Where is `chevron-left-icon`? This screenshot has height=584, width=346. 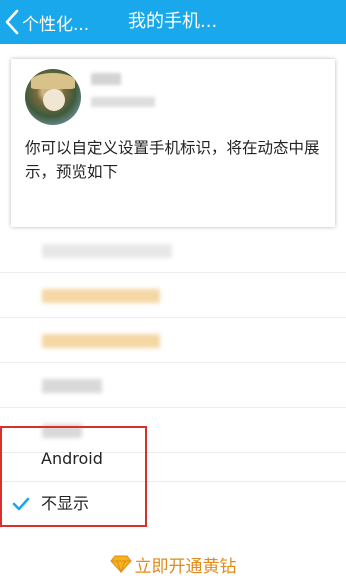
chevron-left-icon is located at coordinates (12, 22).